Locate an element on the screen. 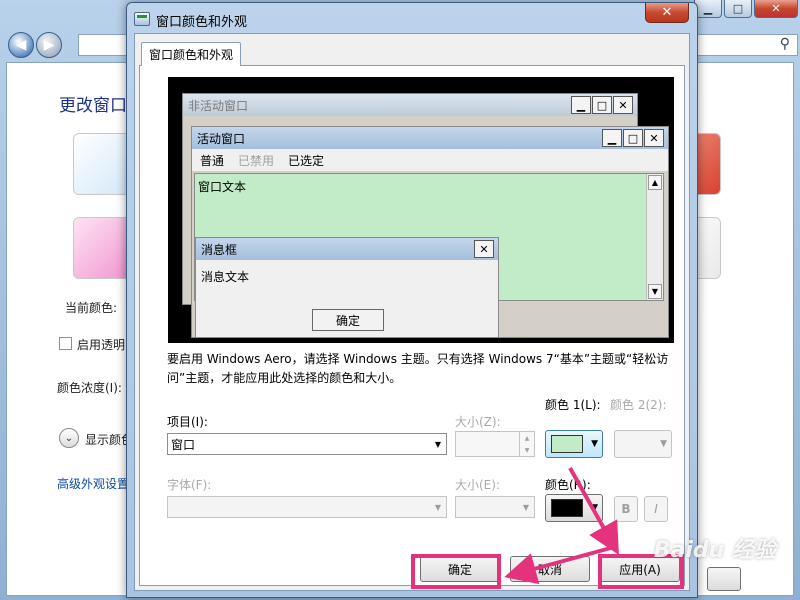  search-icon: ⚲ is located at coordinates (785, 44).